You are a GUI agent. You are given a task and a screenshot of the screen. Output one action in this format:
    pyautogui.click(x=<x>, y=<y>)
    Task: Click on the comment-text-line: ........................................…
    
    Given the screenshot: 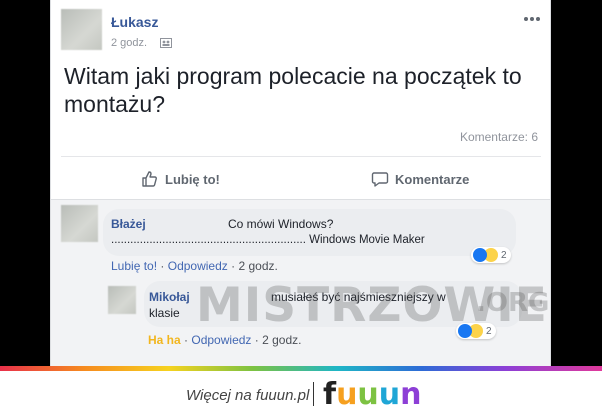 What is the action you would take?
    pyautogui.click(x=268, y=240)
    